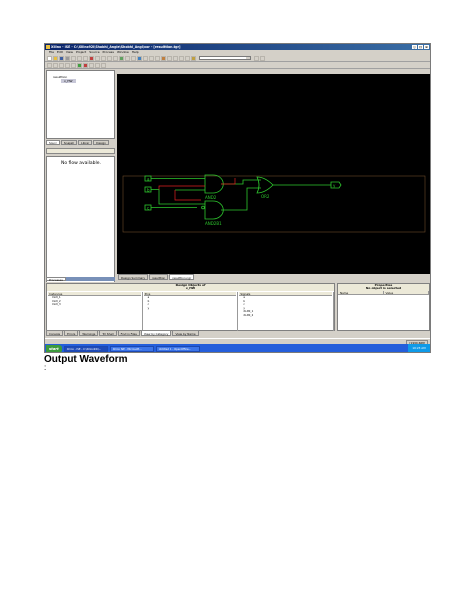  Describe the element at coordinates (273, 277) in the screenshot. I see `document-tabs: Design Summary resulttion resulttion.ngr` at that location.